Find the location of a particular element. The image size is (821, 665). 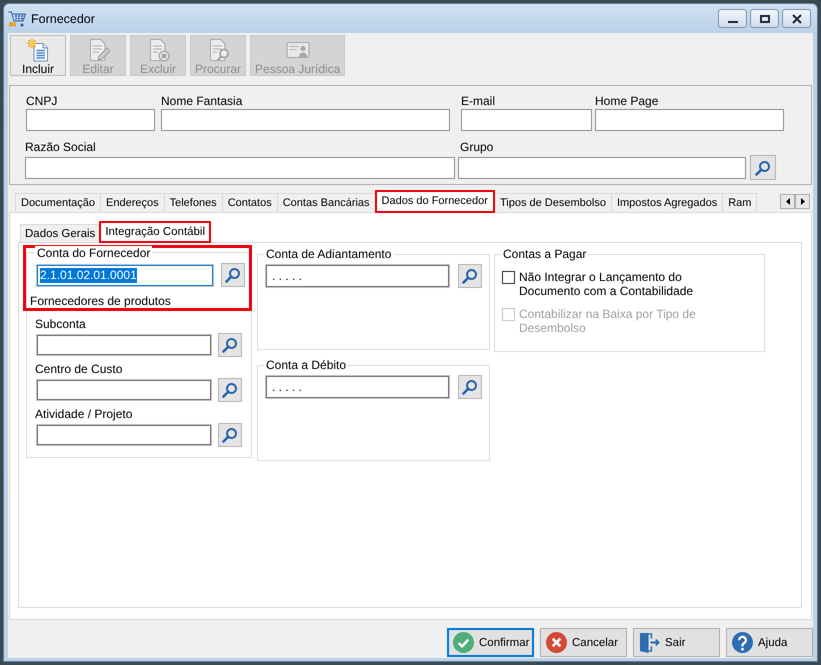

field-label: Subconta is located at coordinates (61, 324).